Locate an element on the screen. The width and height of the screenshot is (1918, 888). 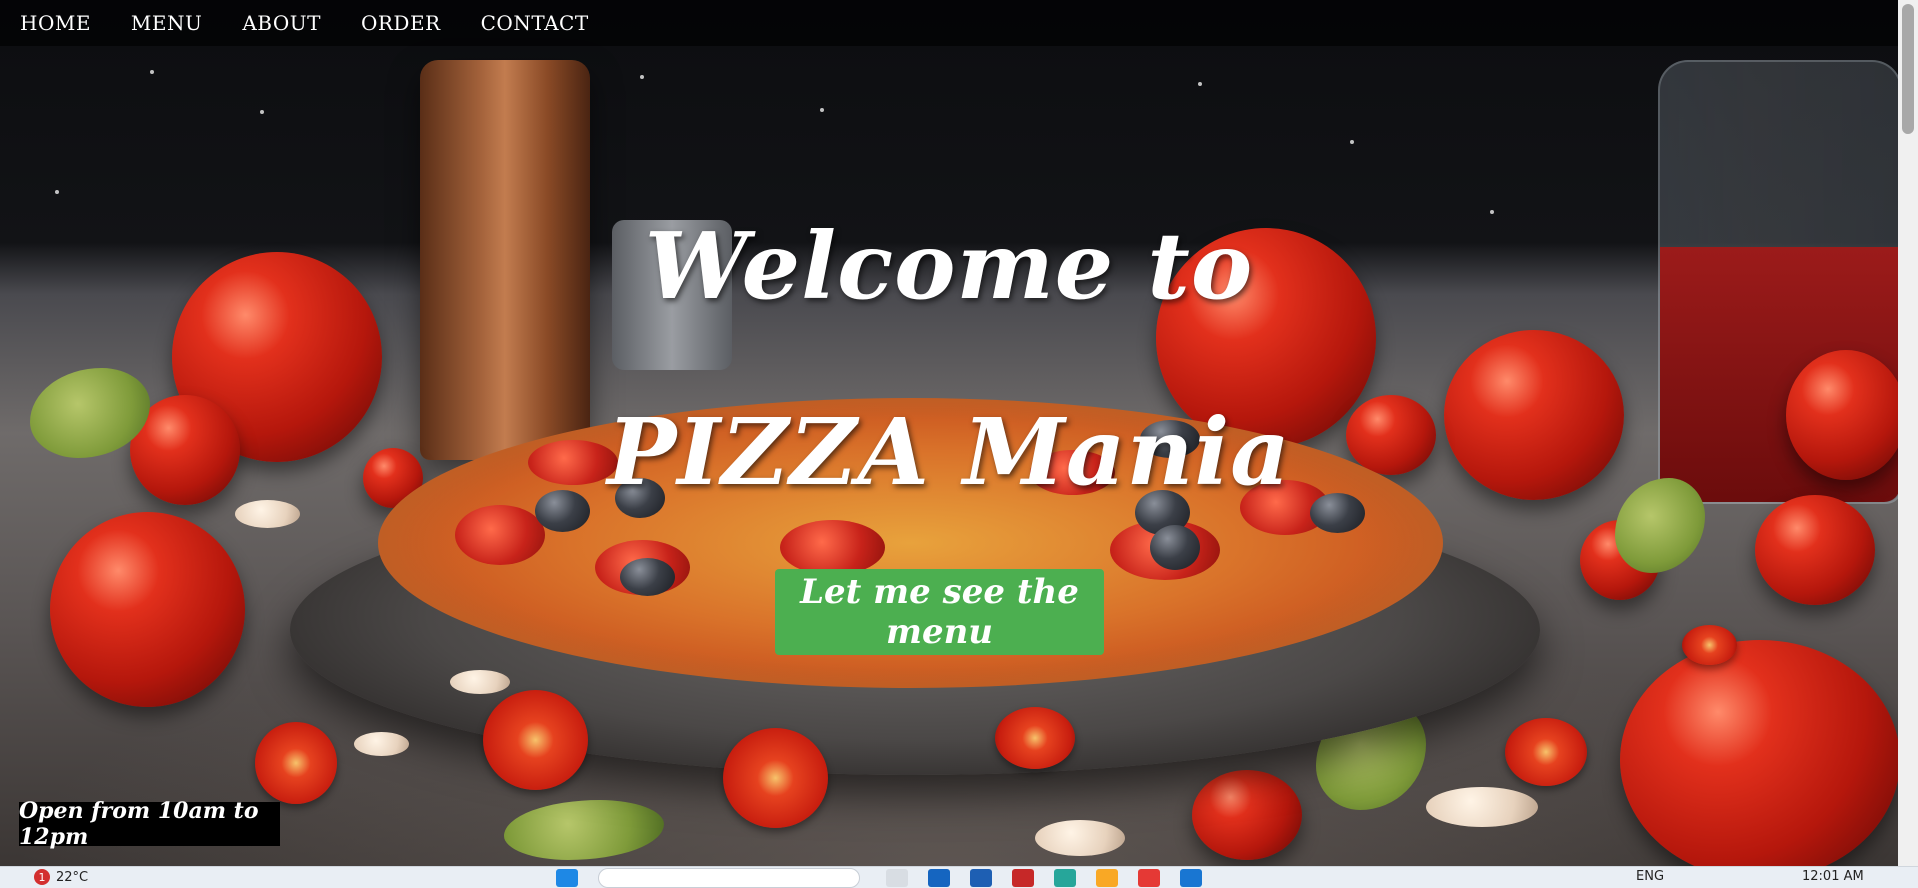
page-scrollbar is located at coordinates (1908, 433).